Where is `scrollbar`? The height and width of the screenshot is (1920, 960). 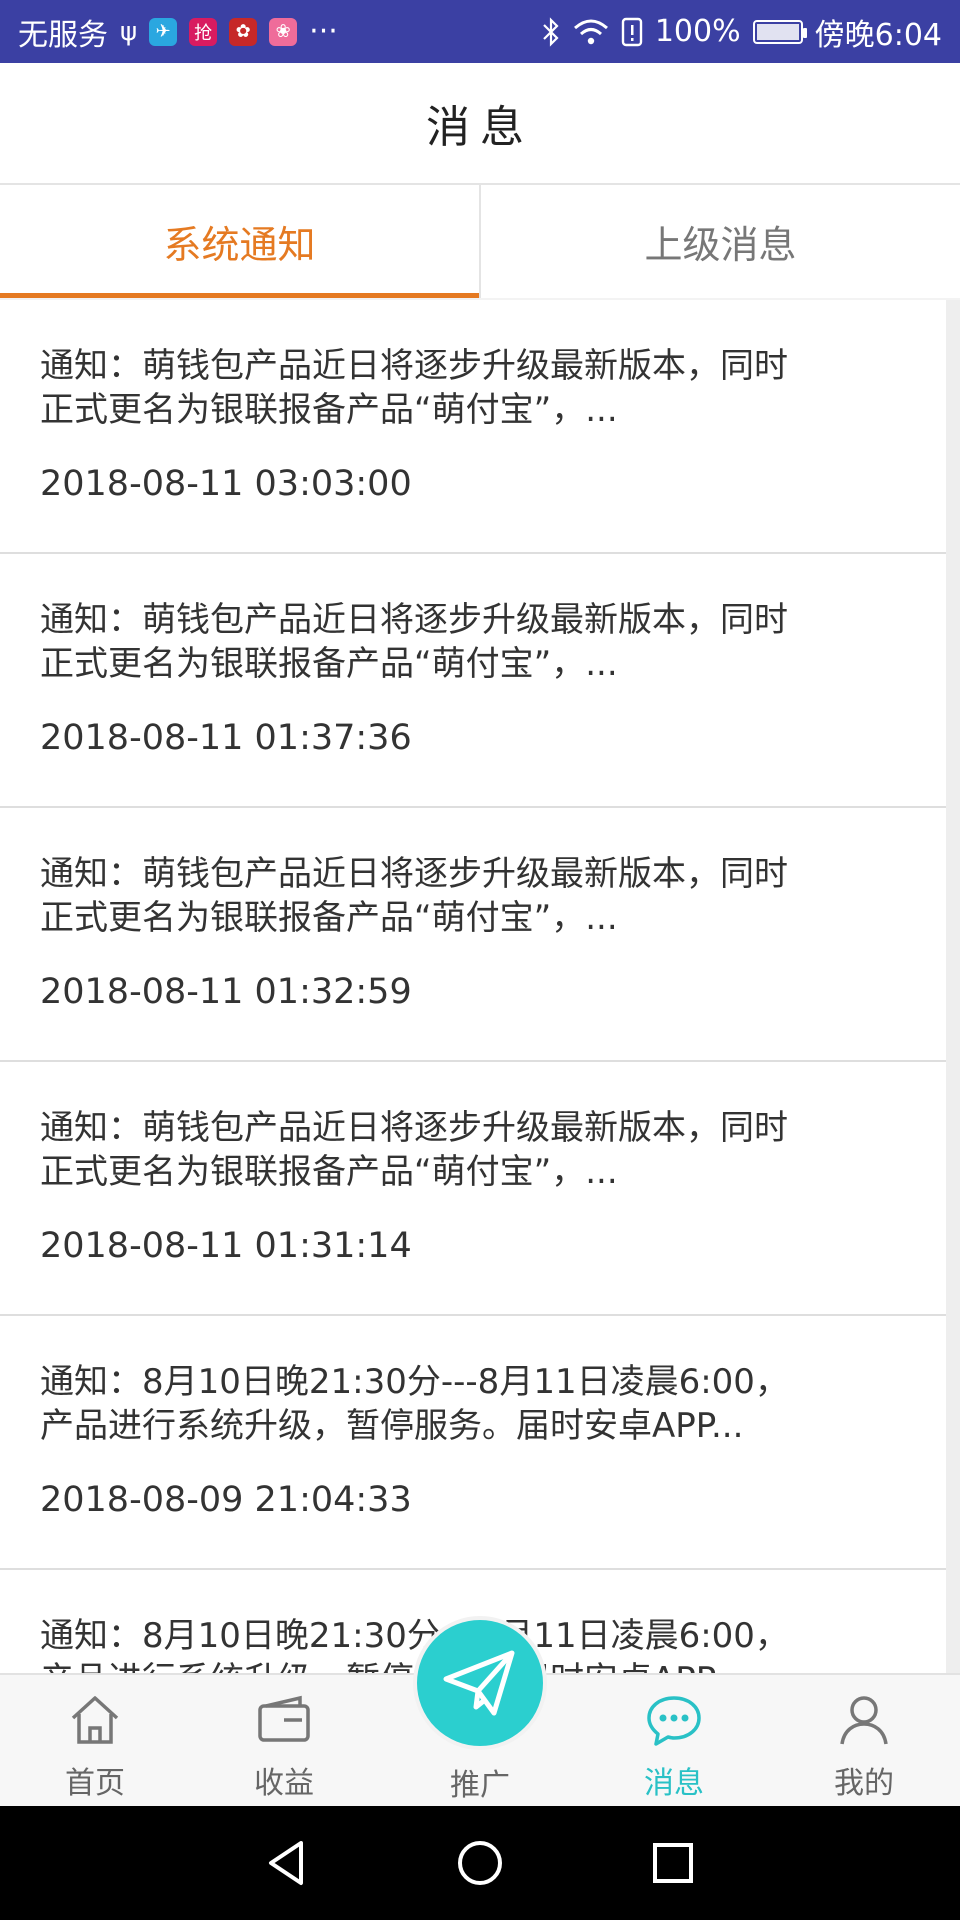 scrollbar is located at coordinates (953, 986).